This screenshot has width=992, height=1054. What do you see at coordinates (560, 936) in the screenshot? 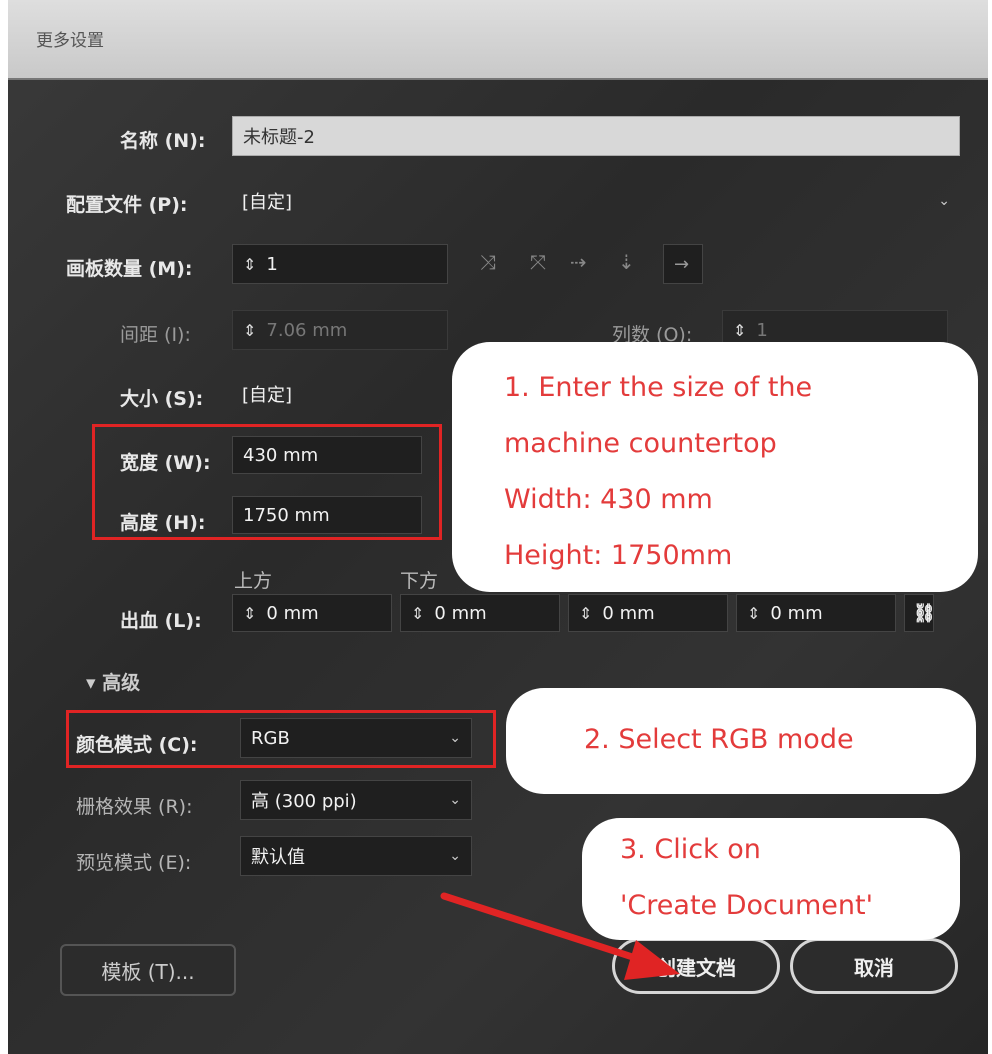
I see `red-arrow-icon` at bounding box center [560, 936].